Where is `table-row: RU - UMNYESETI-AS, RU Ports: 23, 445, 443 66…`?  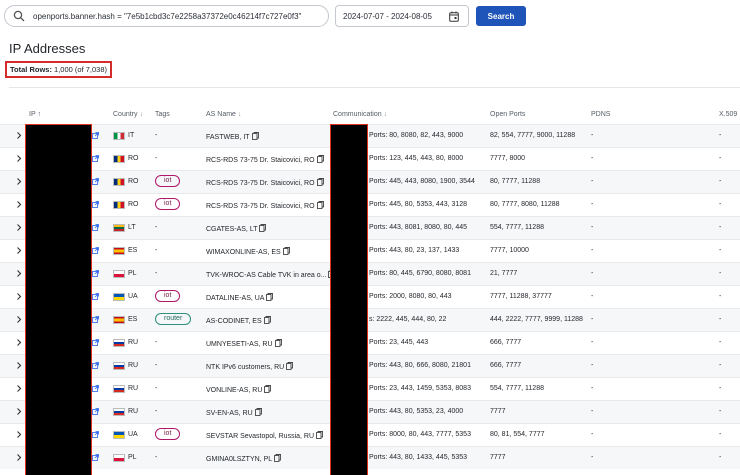 table-row: RU - UMNYESETI-AS, RU Ports: 23, 445, 443 66… is located at coordinates (370, 342).